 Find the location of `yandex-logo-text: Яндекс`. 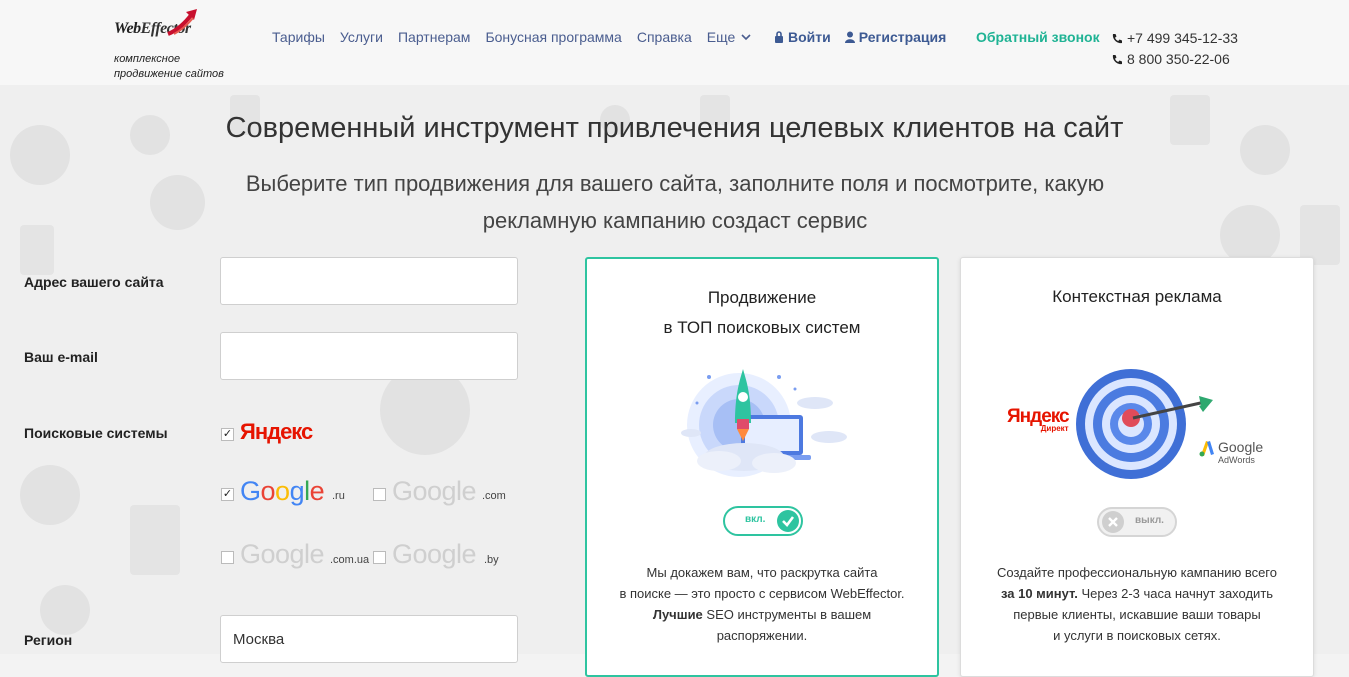

yandex-logo-text: Яндекс is located at coordinates (276, 431).